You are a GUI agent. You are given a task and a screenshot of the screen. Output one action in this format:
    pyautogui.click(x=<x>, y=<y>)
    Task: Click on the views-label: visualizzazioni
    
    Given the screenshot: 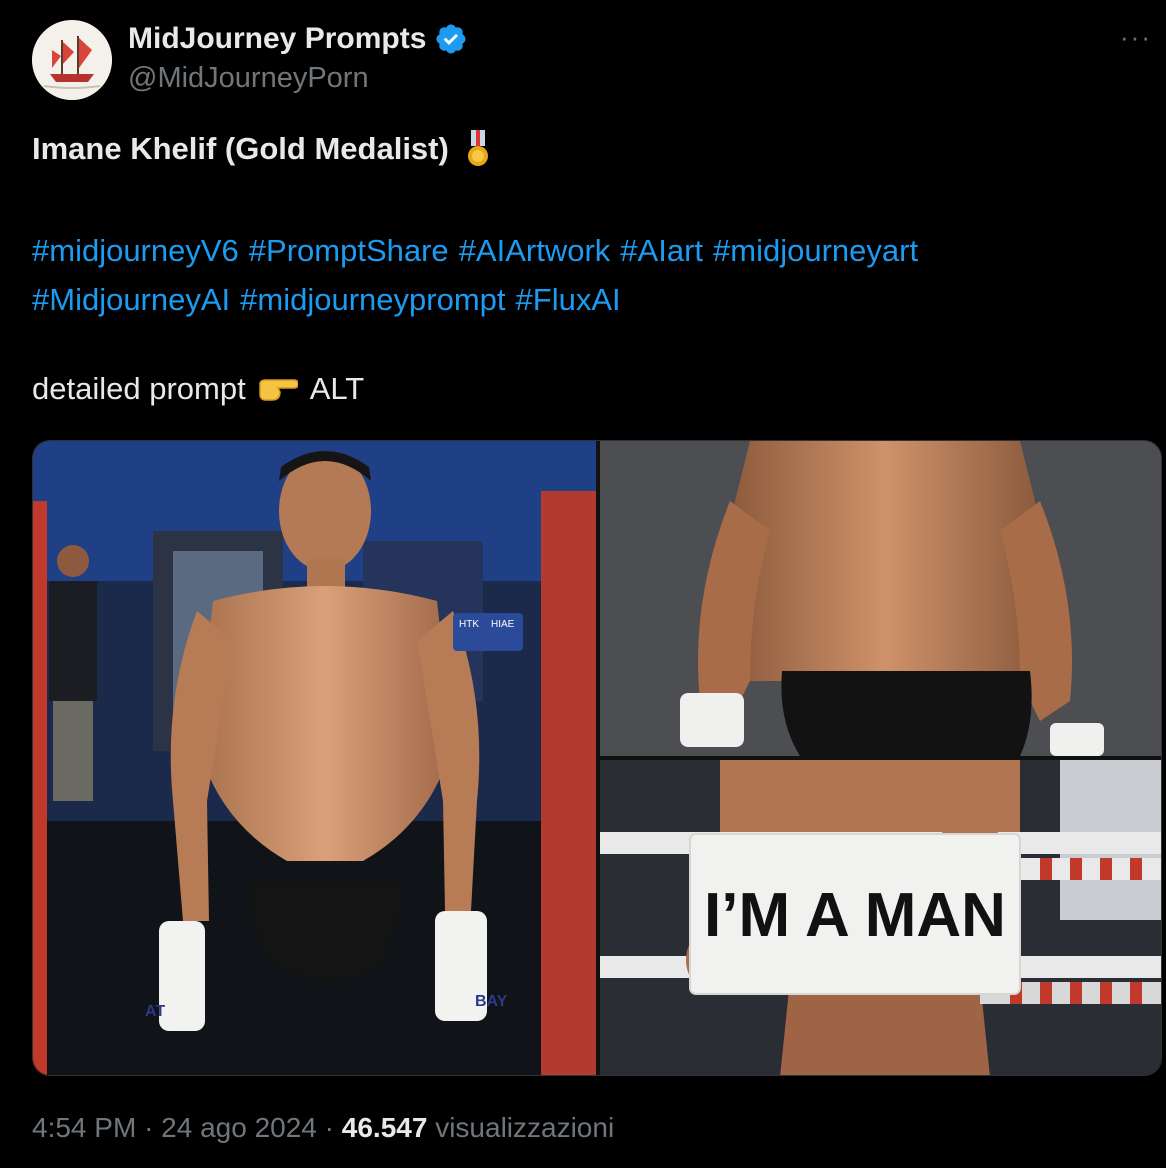 What is the action you would take?
    pyautogui.click(x=525, y=1127)
    